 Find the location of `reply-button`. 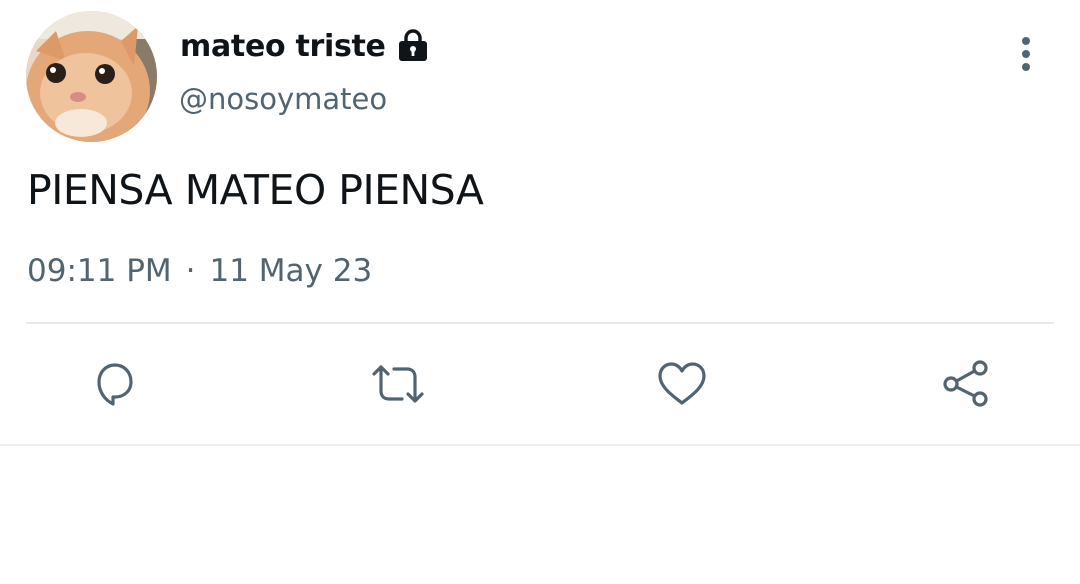

reply-button is located at coordinates (115, 384).